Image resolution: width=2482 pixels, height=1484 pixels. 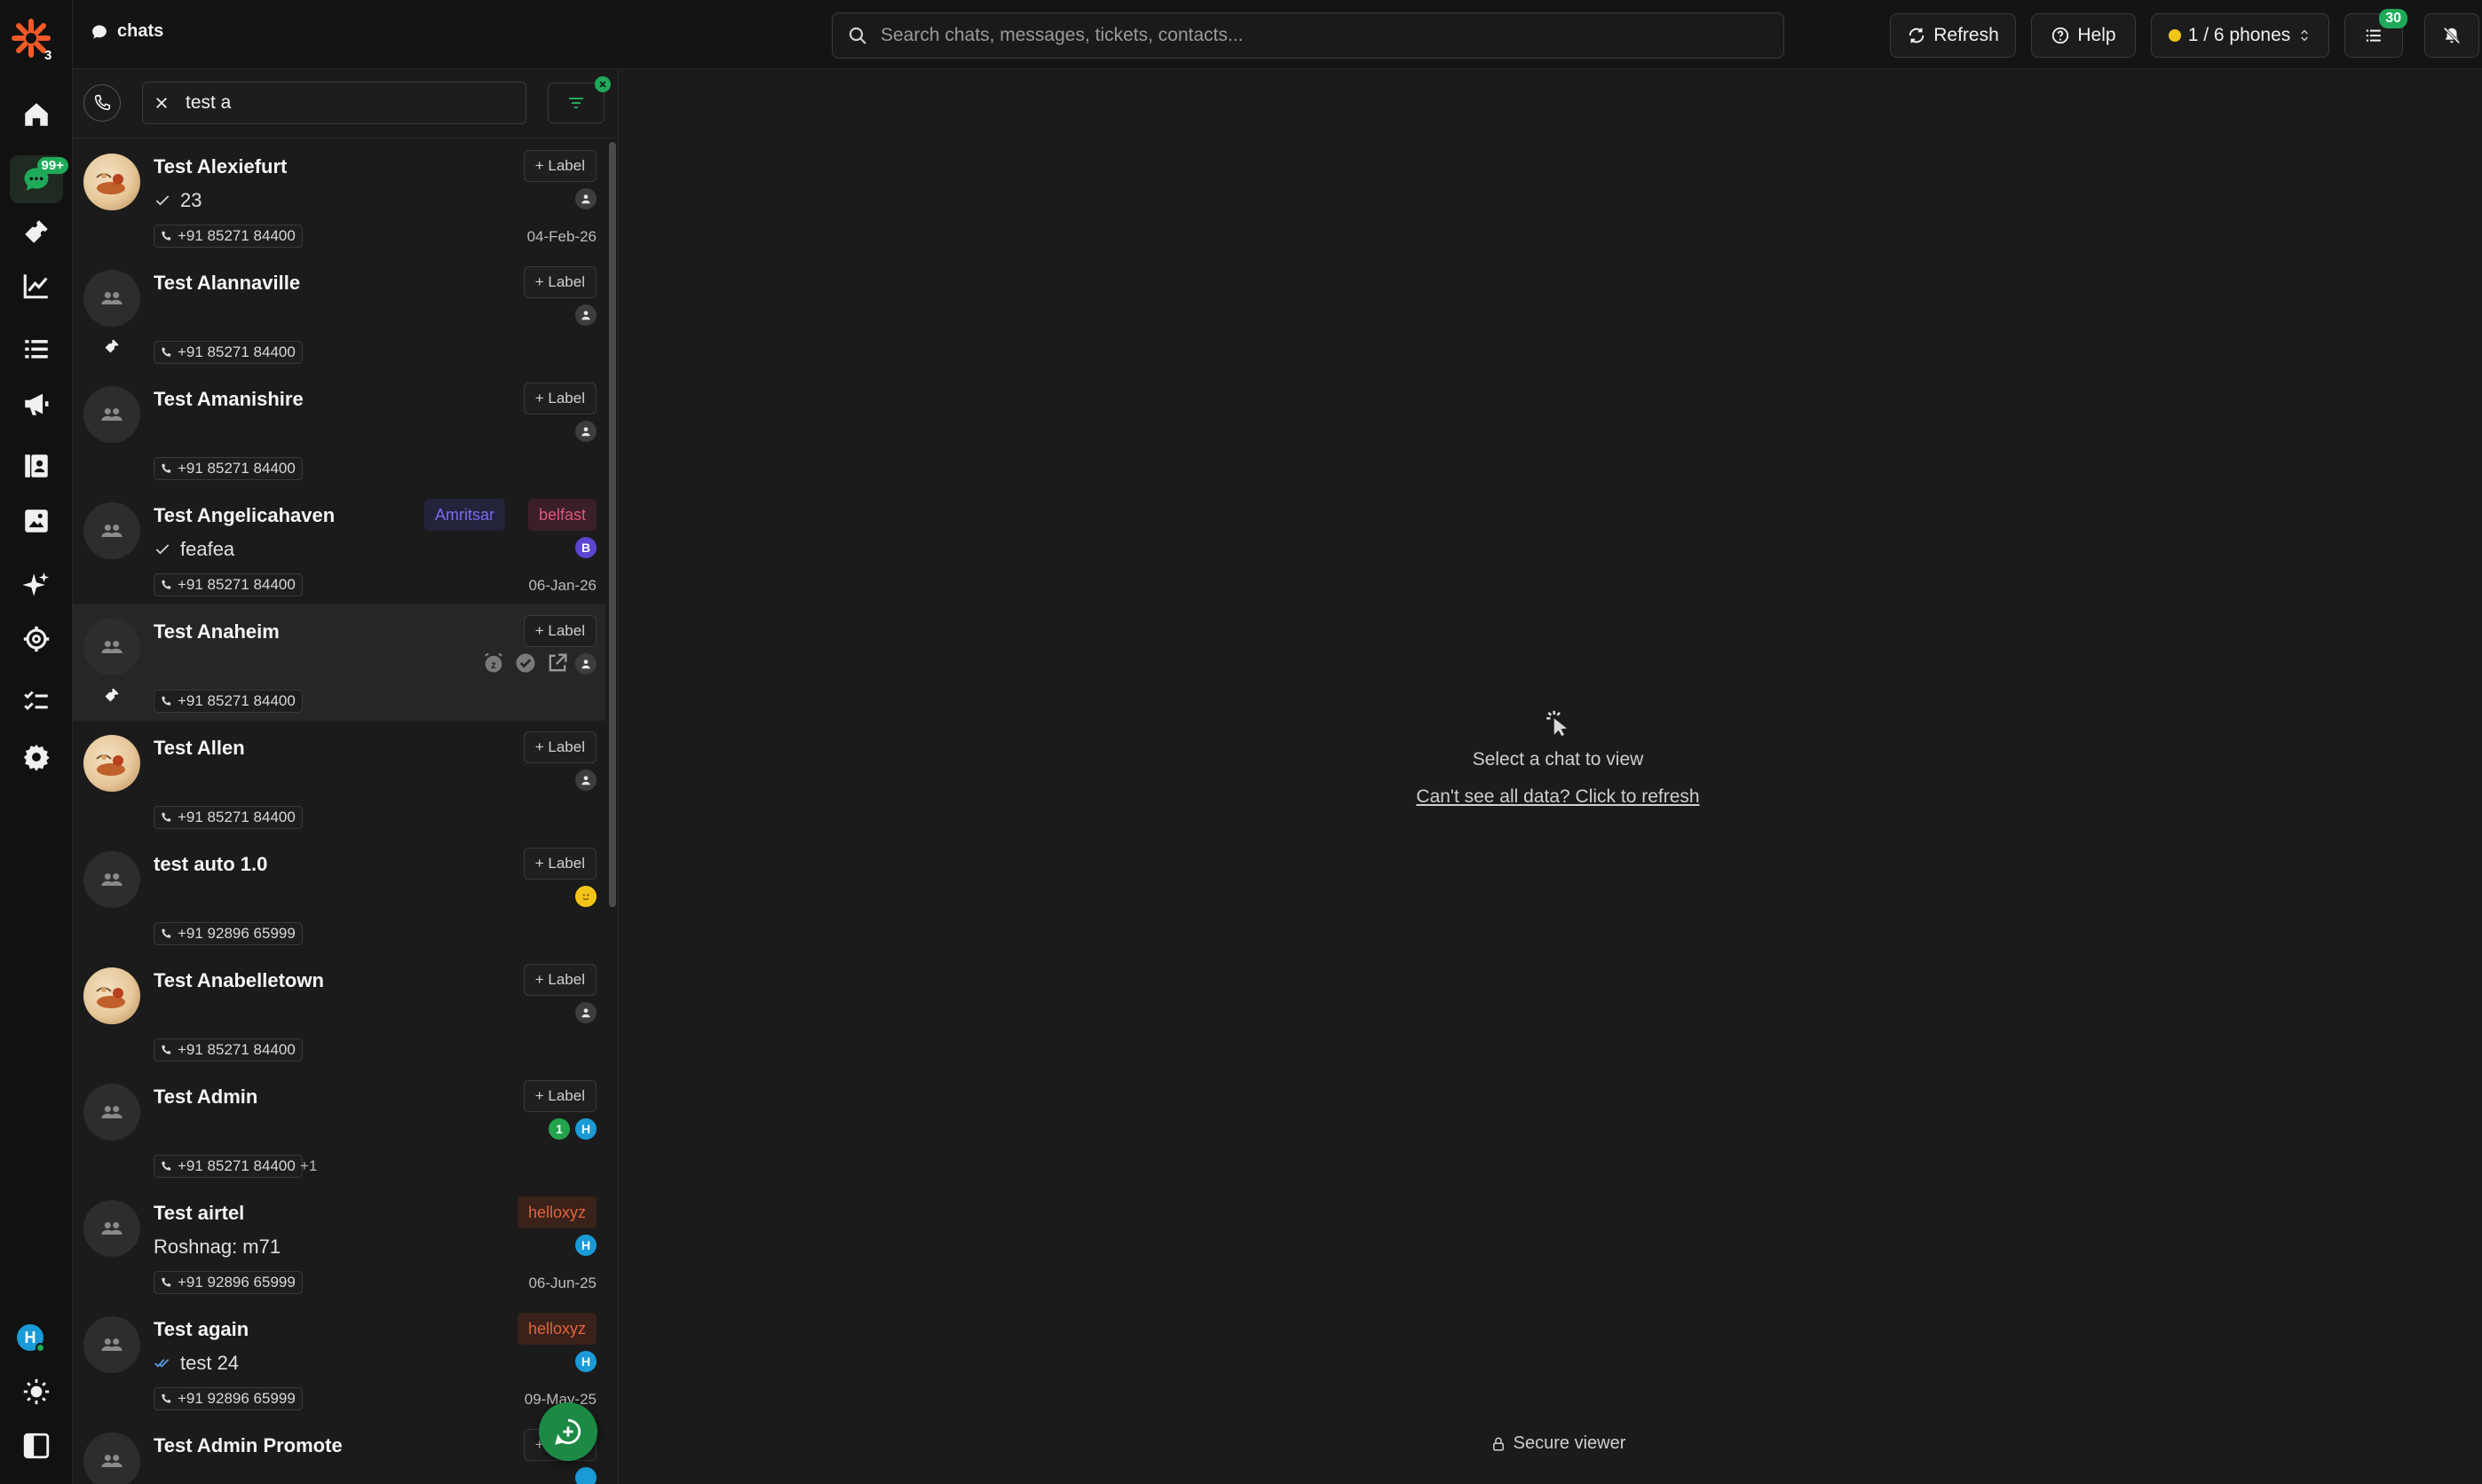 I want to click on chats-unread-badge: 99+, so click(x=52, y=166).